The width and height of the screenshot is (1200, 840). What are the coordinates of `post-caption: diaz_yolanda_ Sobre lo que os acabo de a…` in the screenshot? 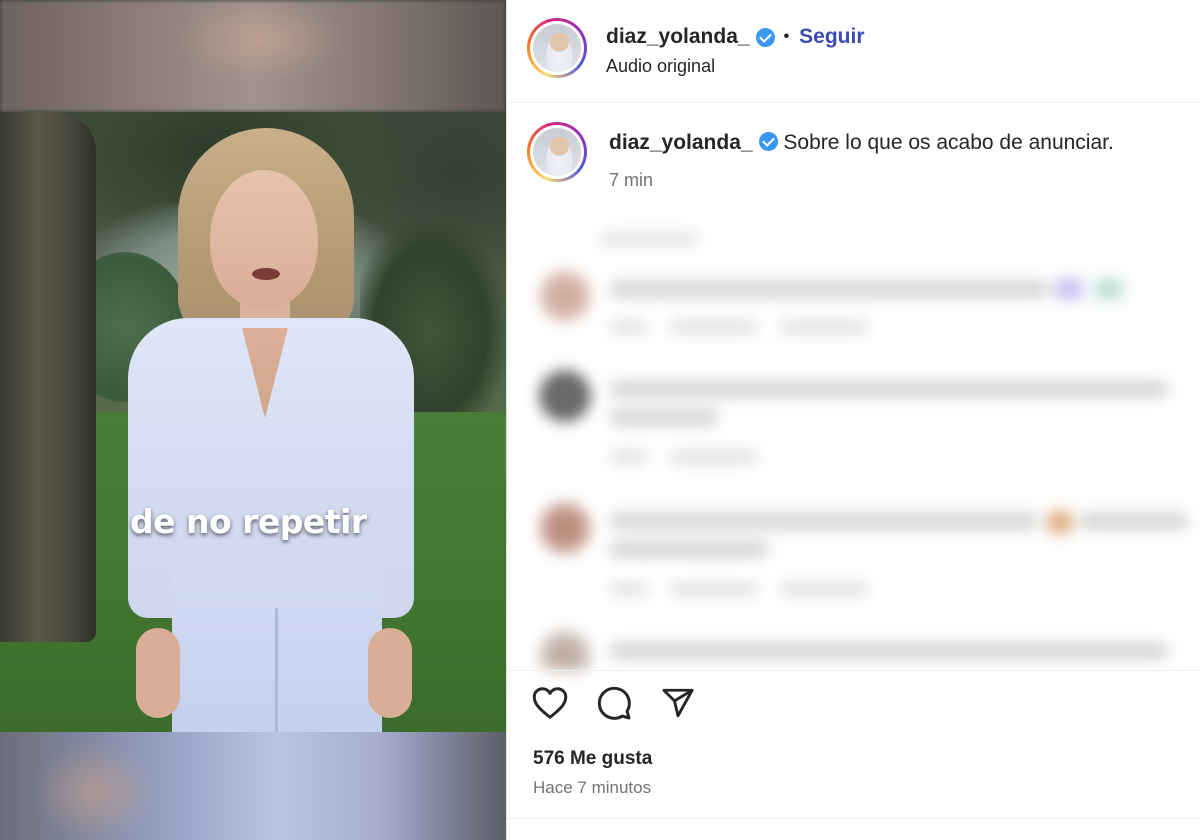 It's located at (861, 143).